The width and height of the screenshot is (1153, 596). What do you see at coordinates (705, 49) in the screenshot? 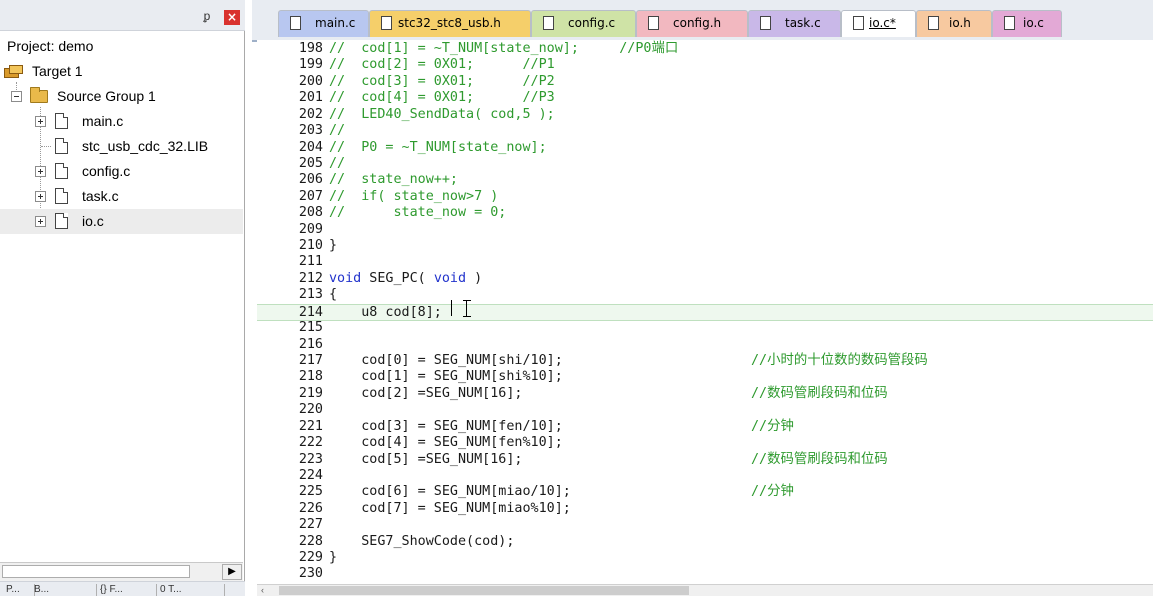
I see `code-line: 198 // cod[1] = ~T_NUM[state_now]; //P0端口` at bounding box center [705, 49].